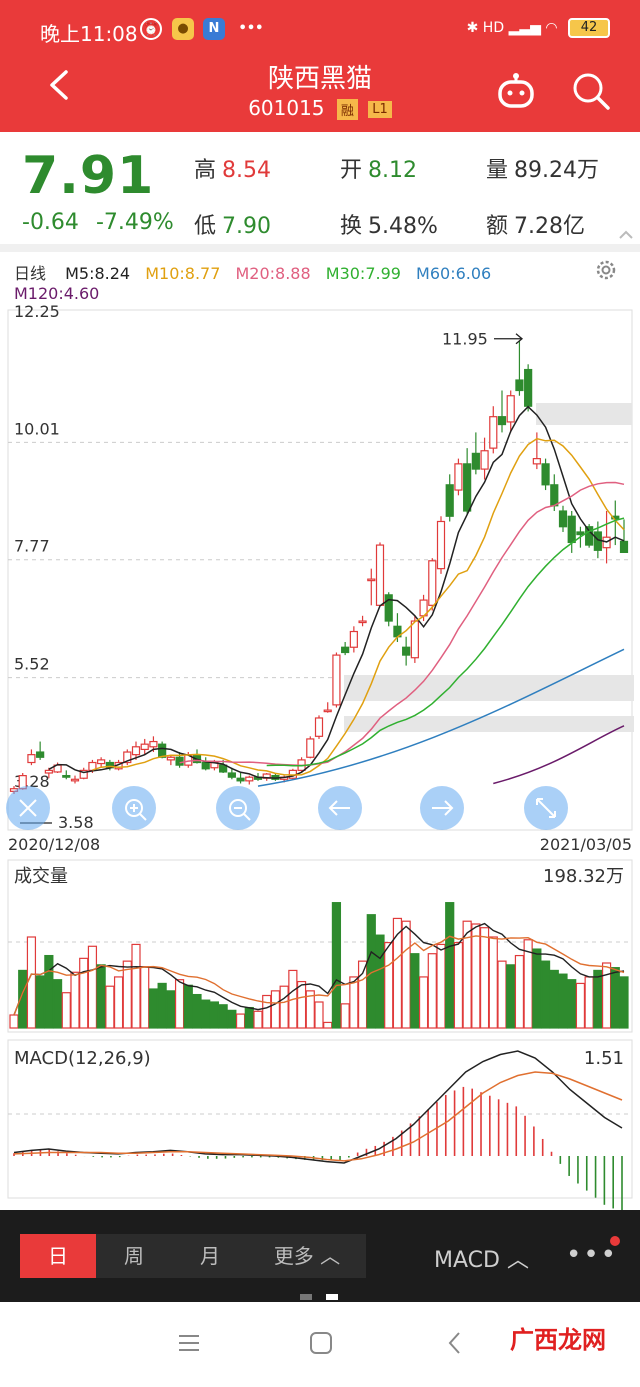 The image size is (640, 1387). What do you see at coordinates (546, 808) in the screenshot?
I see `fullscreen-icon` at bounding box center [546, 808].